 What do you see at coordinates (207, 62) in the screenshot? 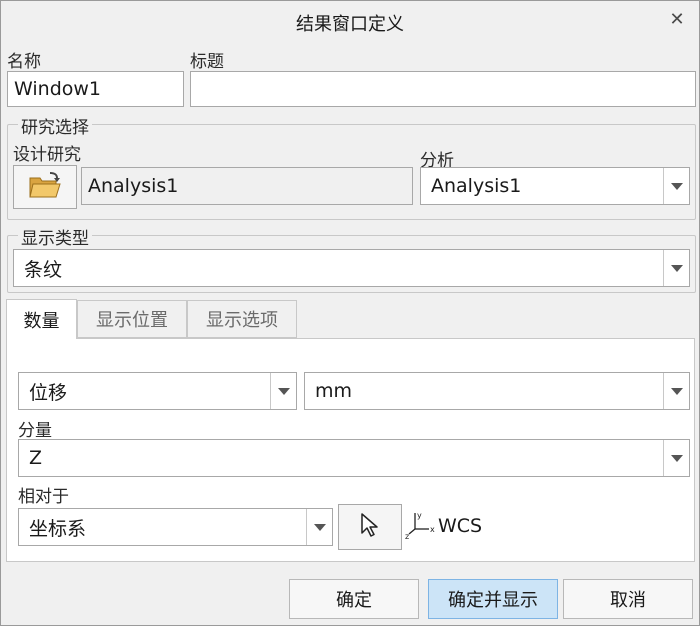
I see `title-label: 标题` at bounding box center [207, 62].